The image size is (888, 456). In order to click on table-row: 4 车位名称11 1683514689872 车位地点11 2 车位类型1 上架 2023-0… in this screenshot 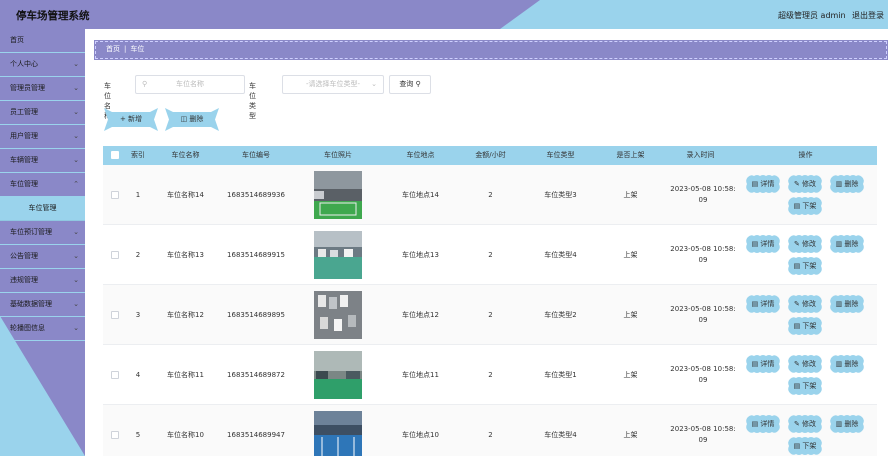, I will do `click(490, 375)`.